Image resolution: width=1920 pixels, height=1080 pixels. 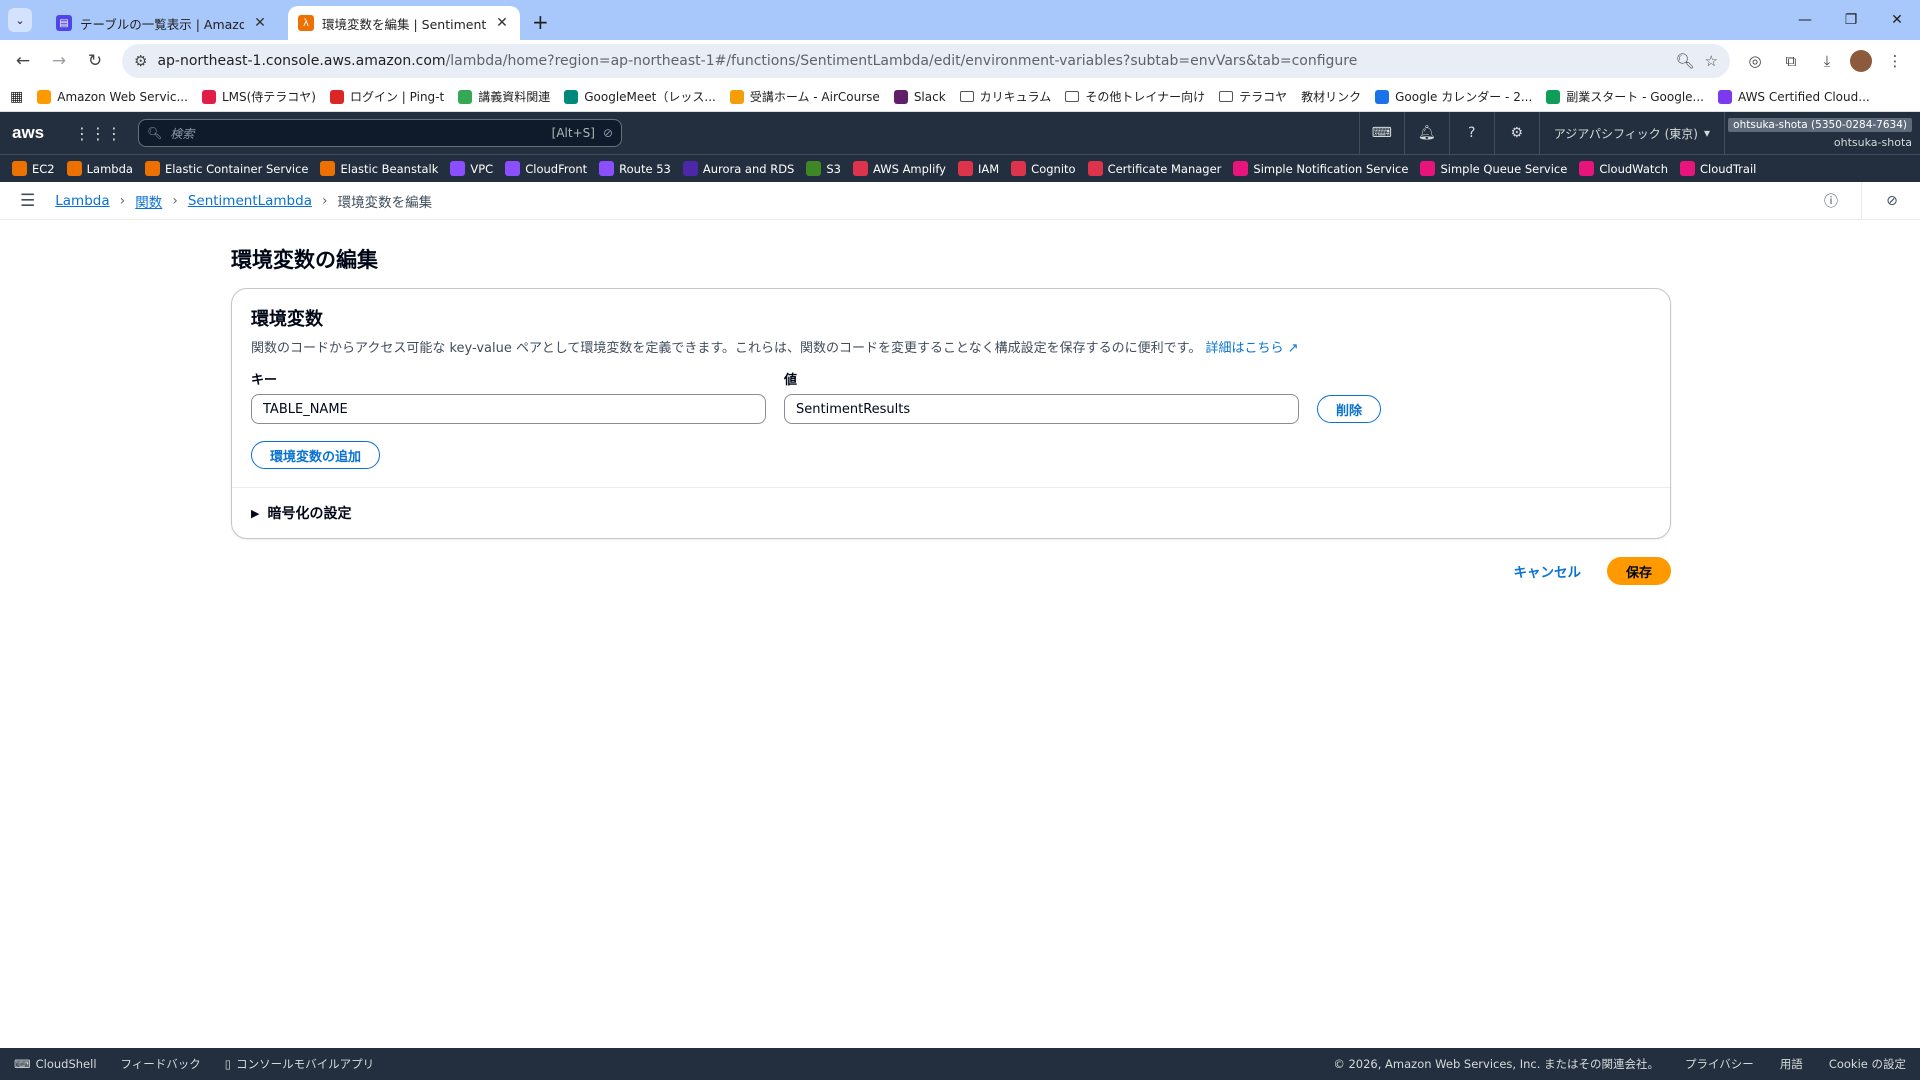 What do you see at coordinates (29, 133) in the screenshot?
I see `aws-logo: aws` at bounding box center [29, 133].